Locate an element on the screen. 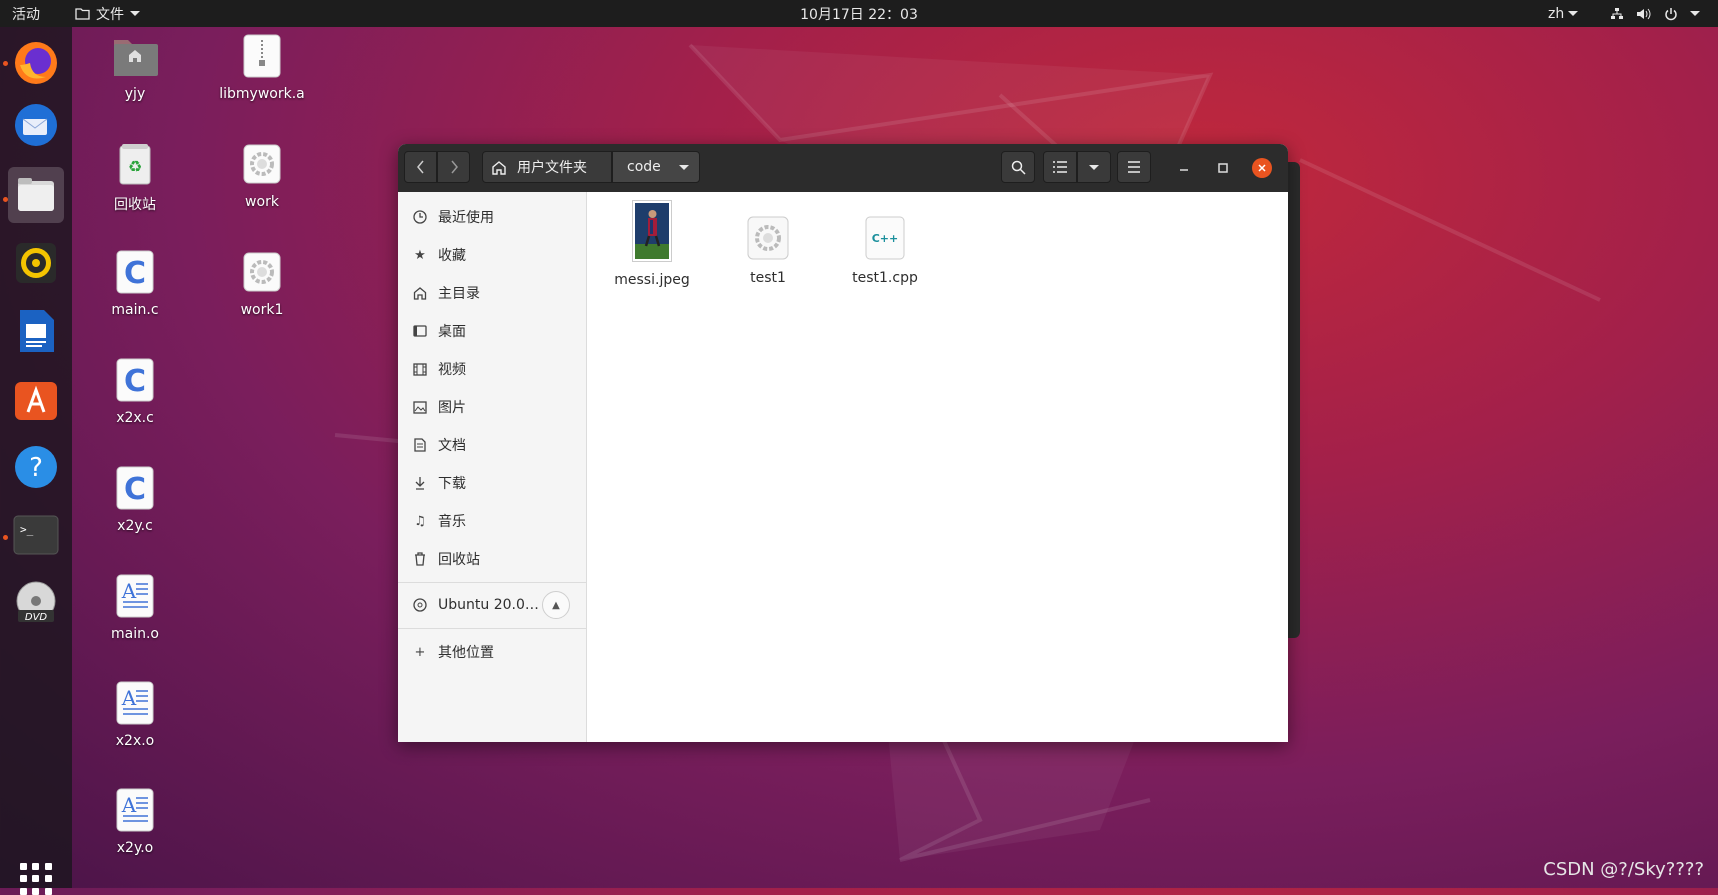 The height and width of the screenshot is (895, 1718). header-bar: 用户文件夹 code is located at coordinates (843, 168).